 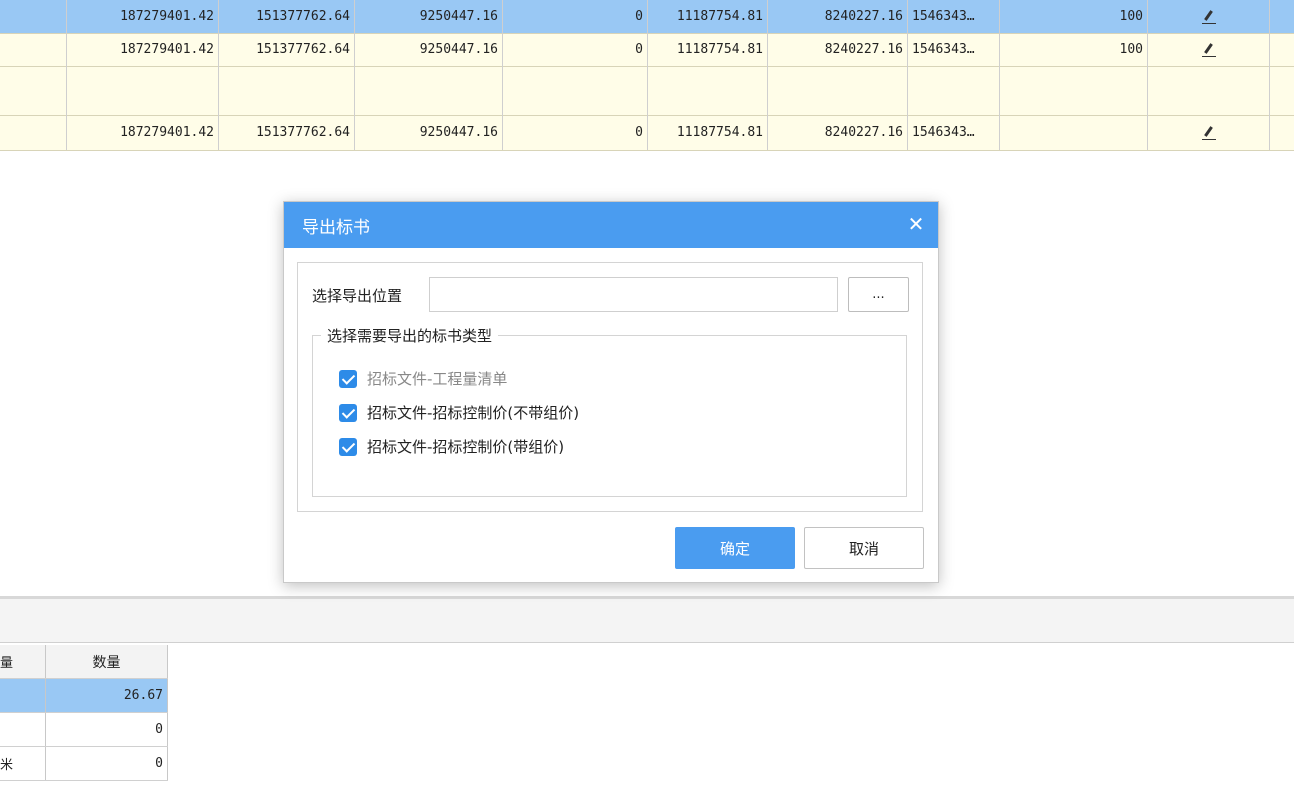 I want to click on dialog-title-bar: 导出标书 ✕, so click(x=611, y=225).